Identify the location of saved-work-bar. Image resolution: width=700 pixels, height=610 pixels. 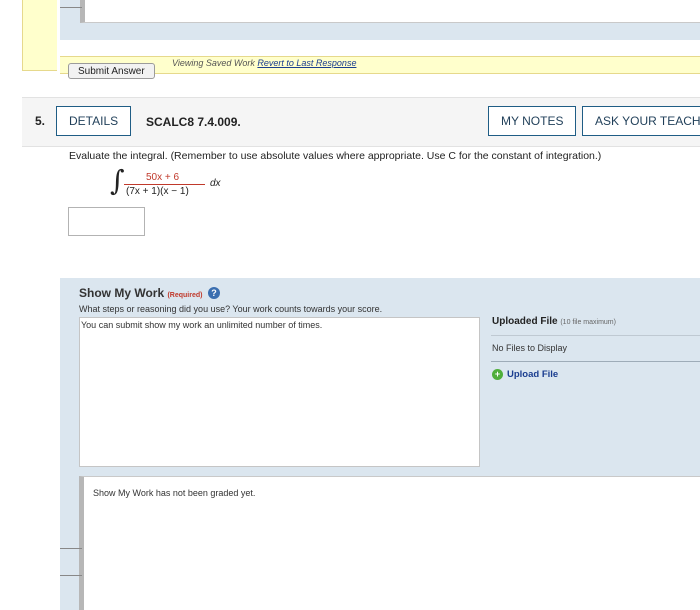
(380, 65).